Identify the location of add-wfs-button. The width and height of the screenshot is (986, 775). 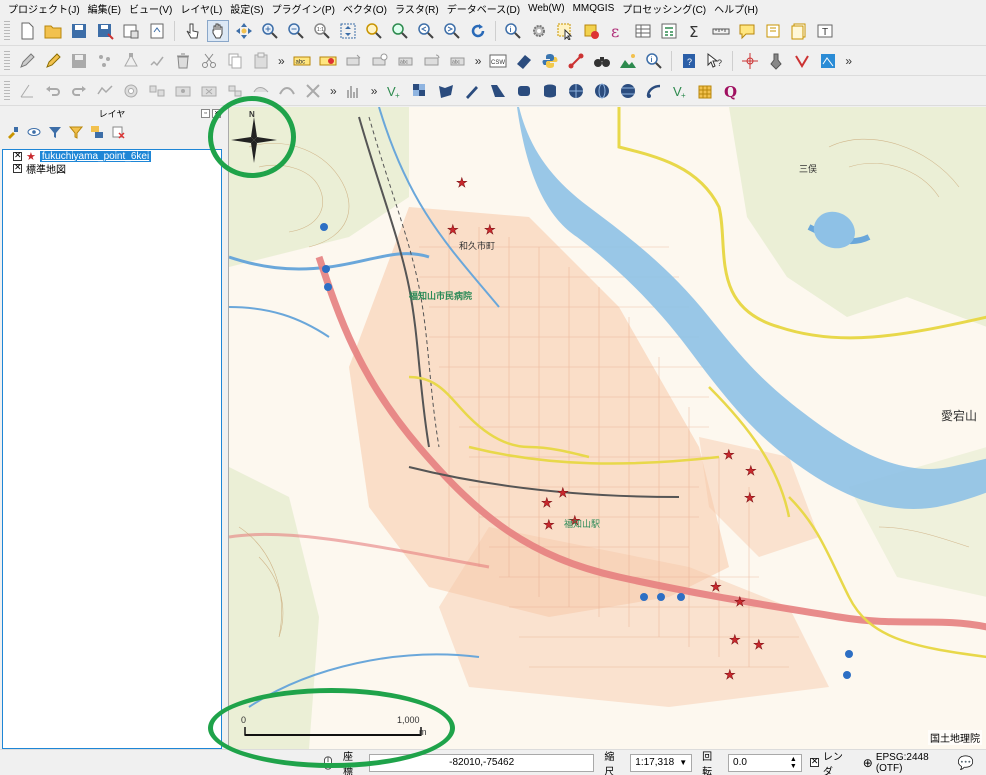
(628, 91).